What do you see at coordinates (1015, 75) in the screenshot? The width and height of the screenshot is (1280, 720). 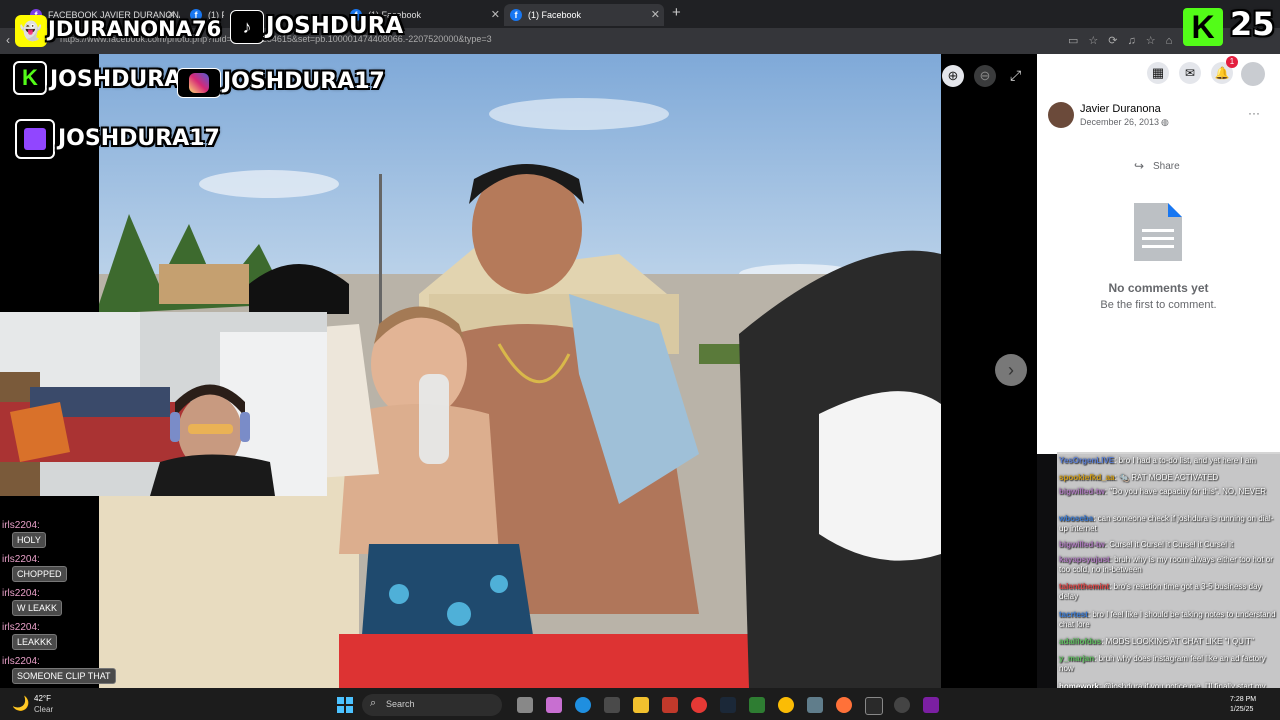 I see `fullscreen-icon: ⤢` at bounding box center [1015, 75].